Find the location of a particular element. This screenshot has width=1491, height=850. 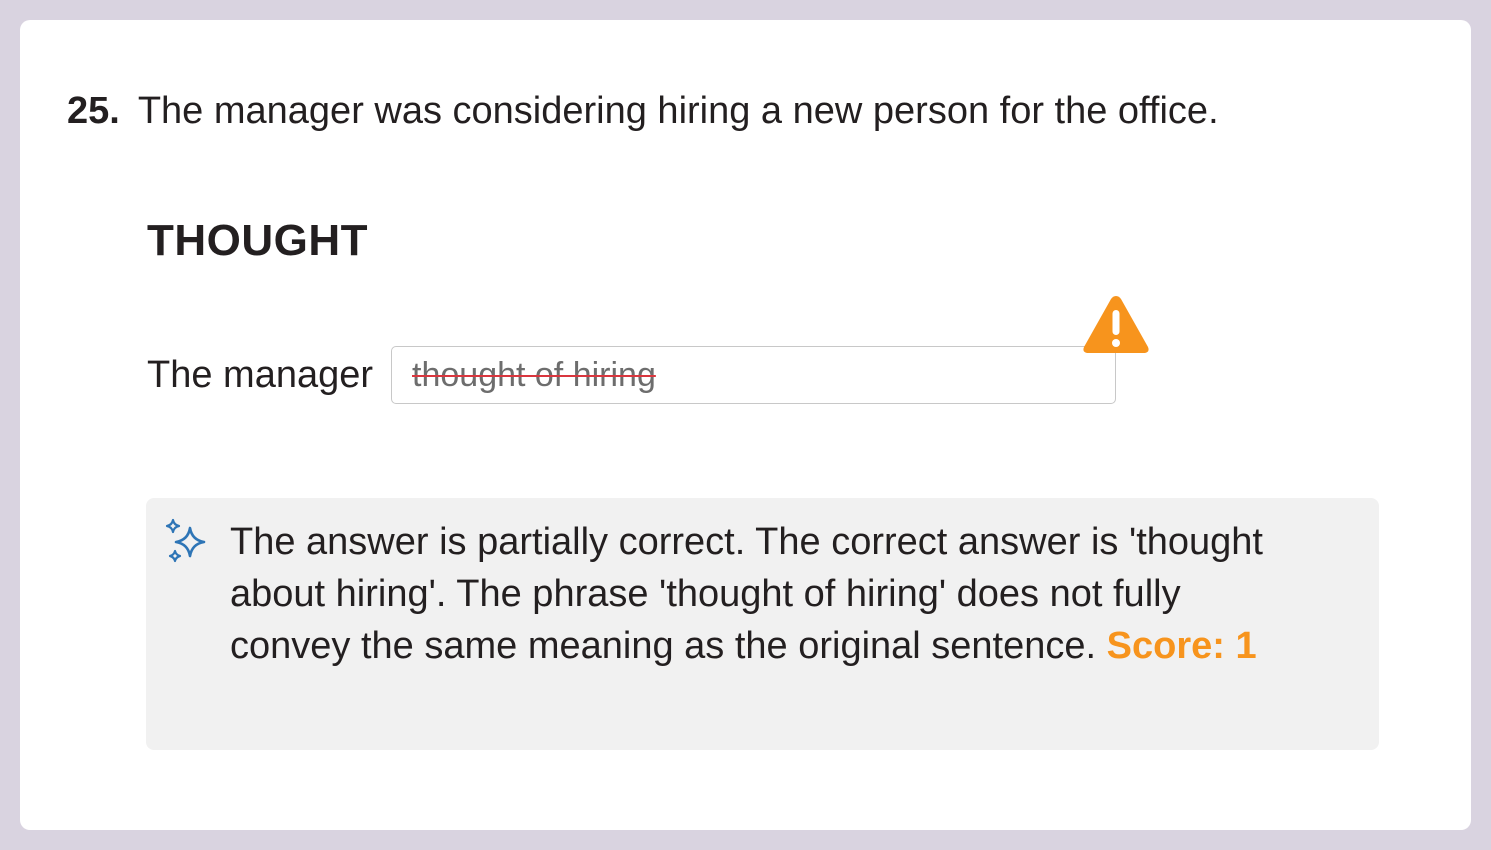

answer-prefix: The manager is located at coordinates (260, 374).